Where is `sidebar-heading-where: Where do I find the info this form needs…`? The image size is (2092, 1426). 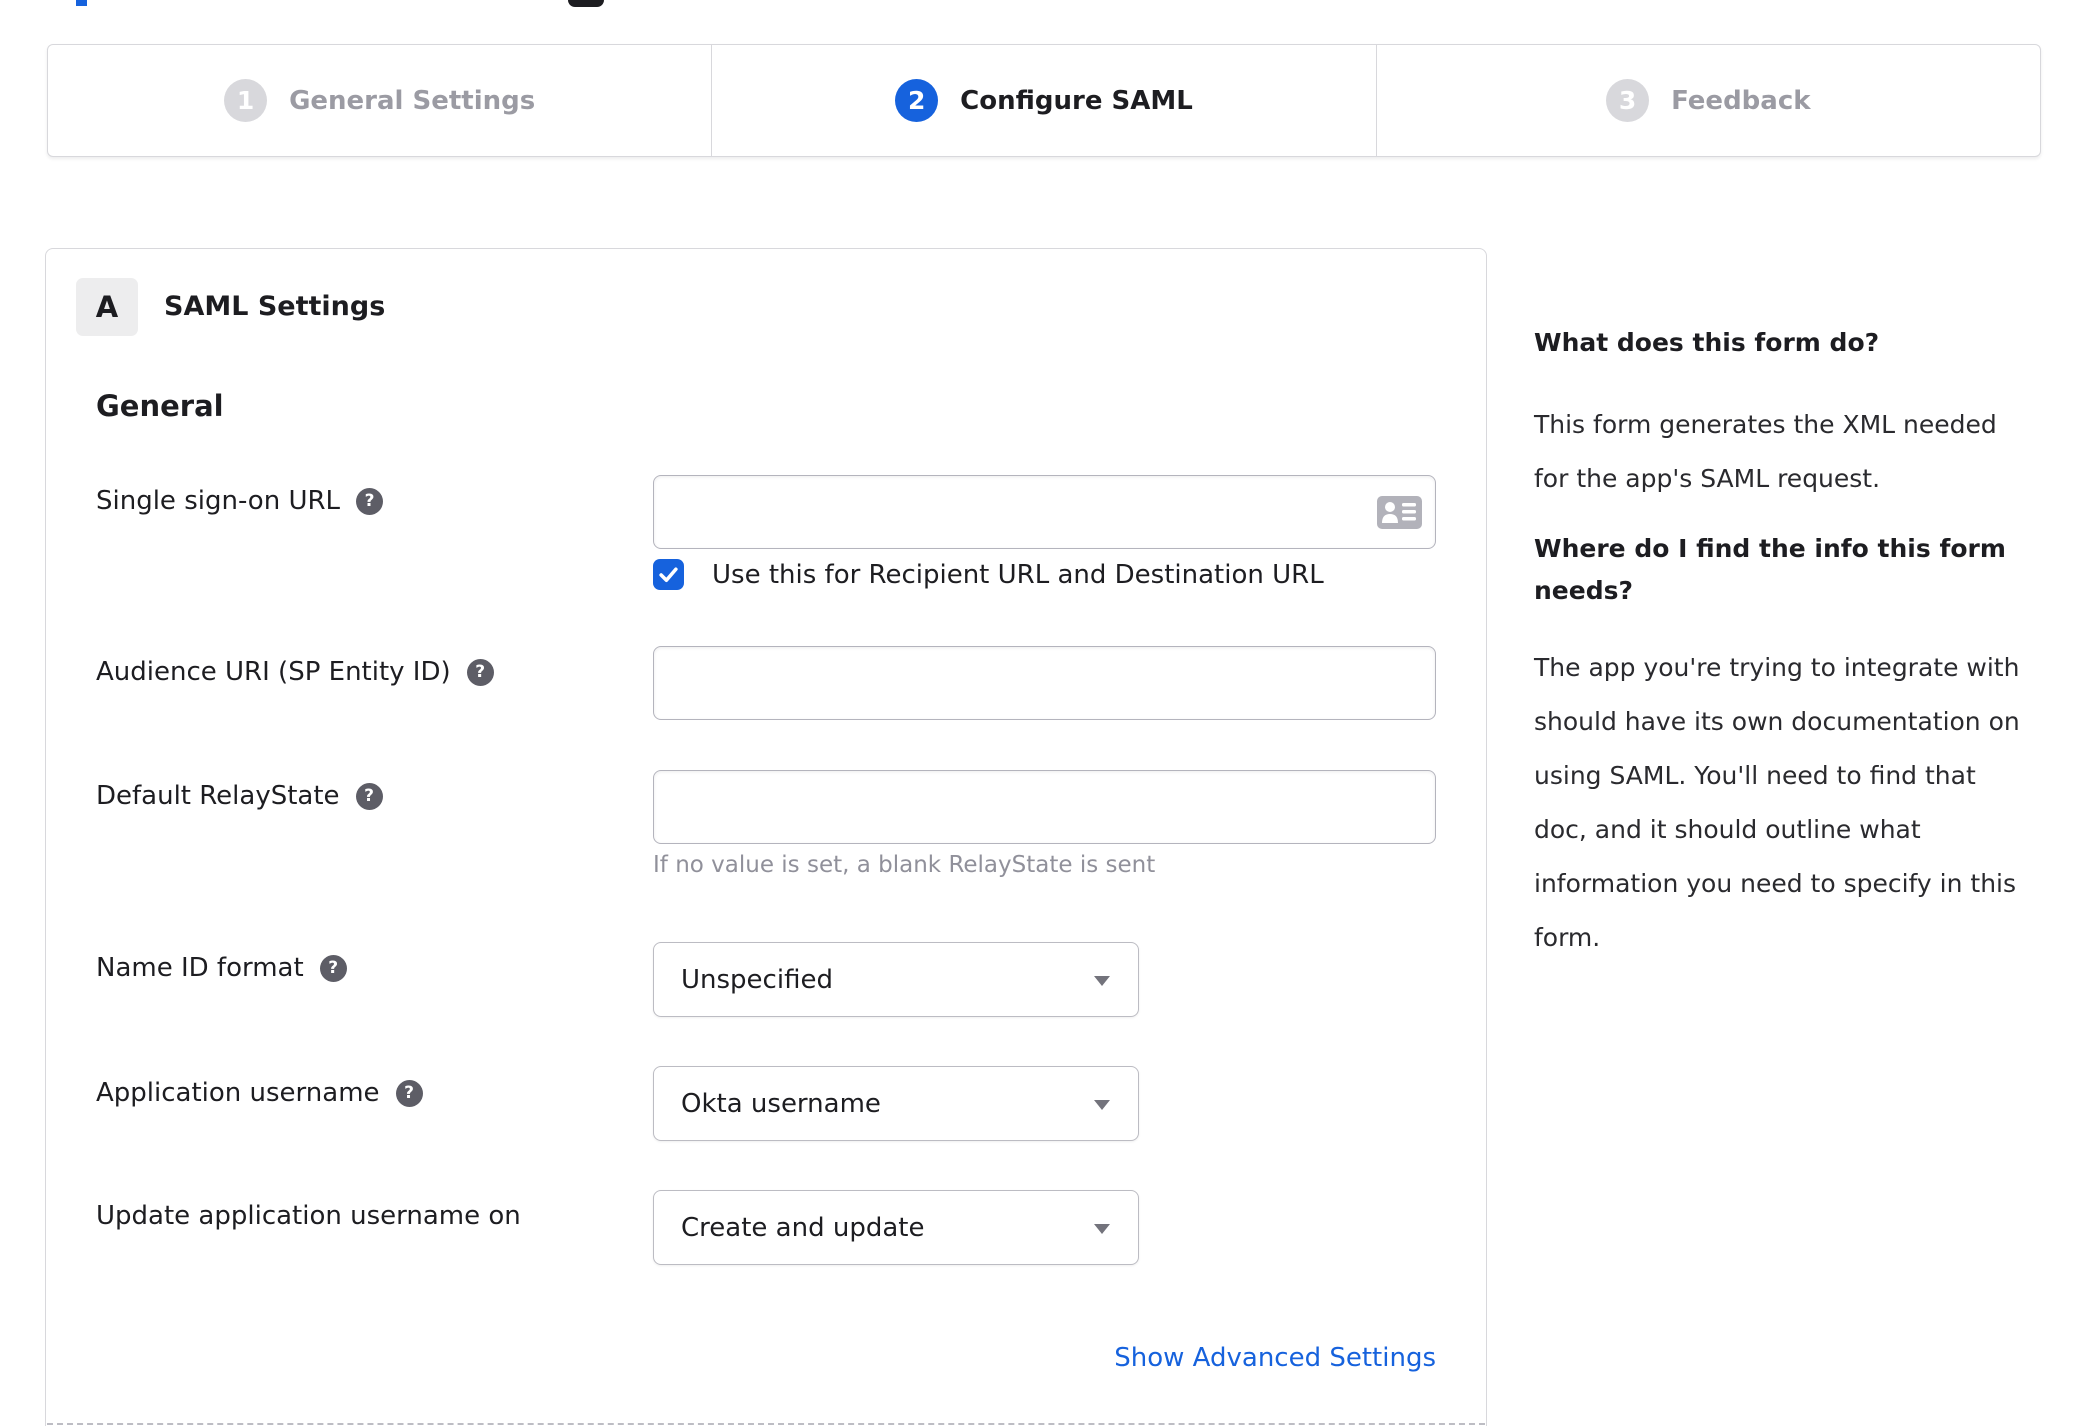 sidebar-heading-where: Where do I find the info this form needs… is located at coordinates (1770, 569).